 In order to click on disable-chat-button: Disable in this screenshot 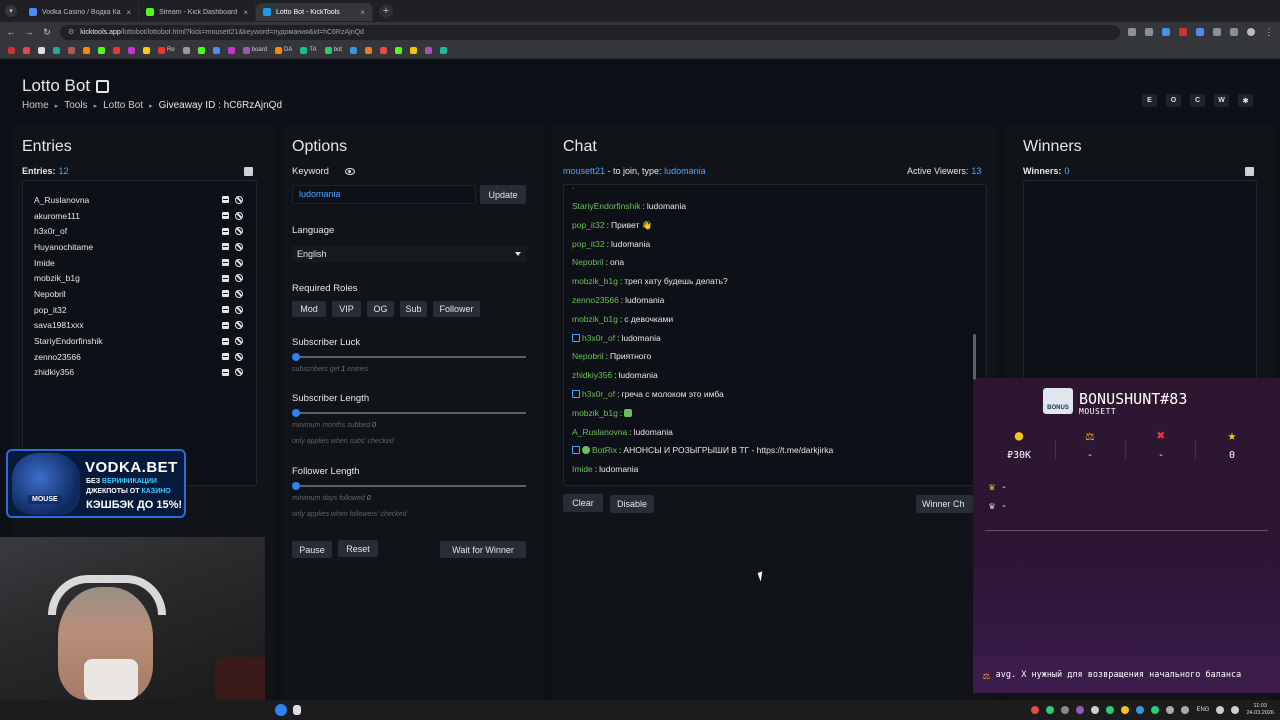, I will do `click(632, 504)`.